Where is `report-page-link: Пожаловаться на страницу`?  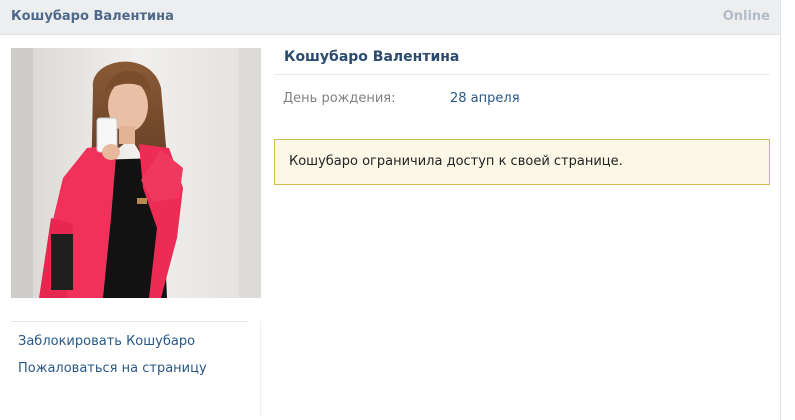
report-page-link: Пожаловаться на страницу is located at coordinates (112, 368).